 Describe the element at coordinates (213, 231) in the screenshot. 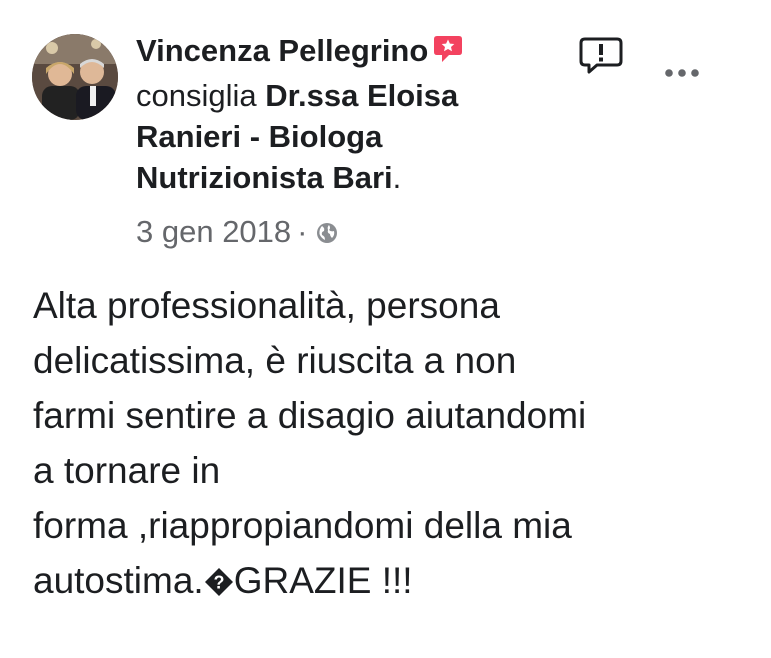

I see `post-date: 3 gen 2018` at that location.